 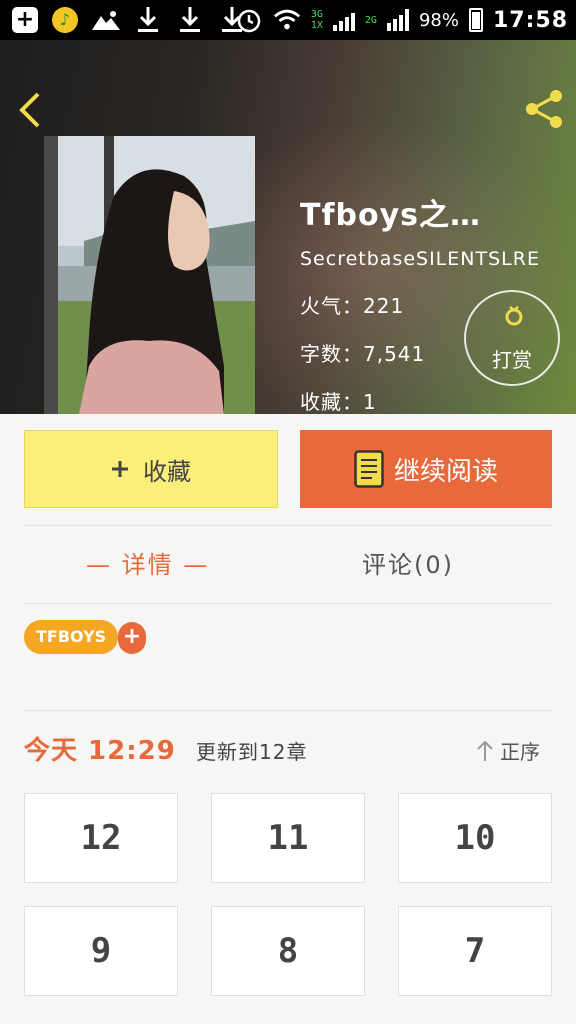 What do you see at coordinates (65, 20) in the screenshot?
I see `music-app-icon: ♪` at bounding box center [65, 20].